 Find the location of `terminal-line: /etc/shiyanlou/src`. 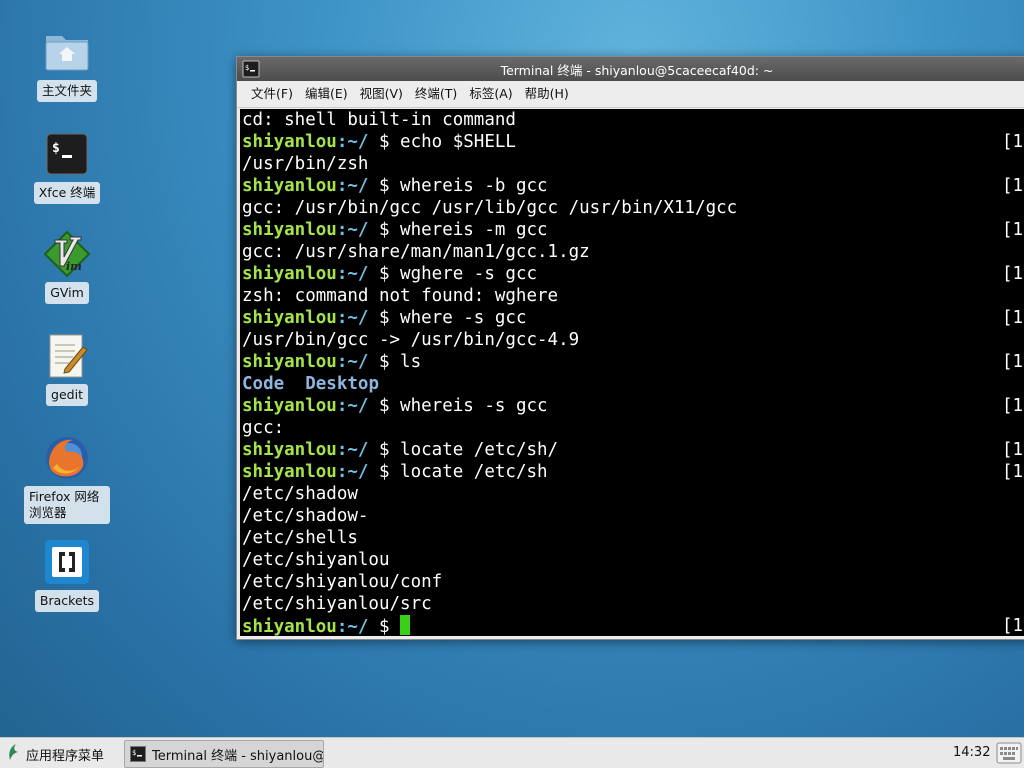

terminal-line: /etc/shiyanlou/src is located at coordinates (633, 604).